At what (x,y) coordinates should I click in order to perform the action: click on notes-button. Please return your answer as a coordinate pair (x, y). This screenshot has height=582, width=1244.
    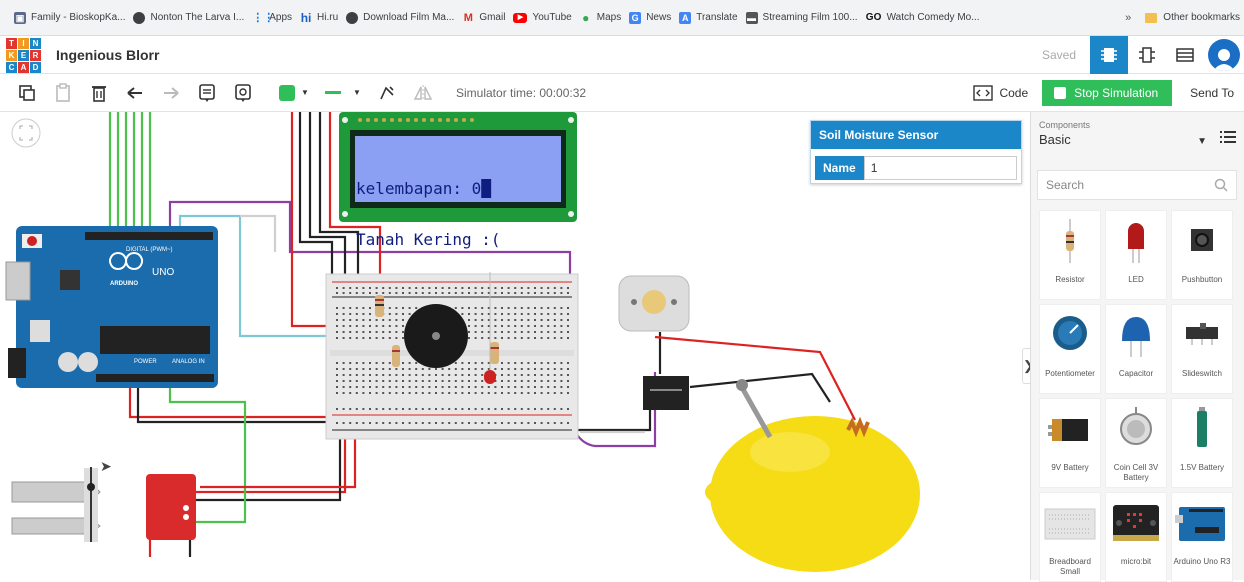
    Looking at the image, I should click on (207, 93).